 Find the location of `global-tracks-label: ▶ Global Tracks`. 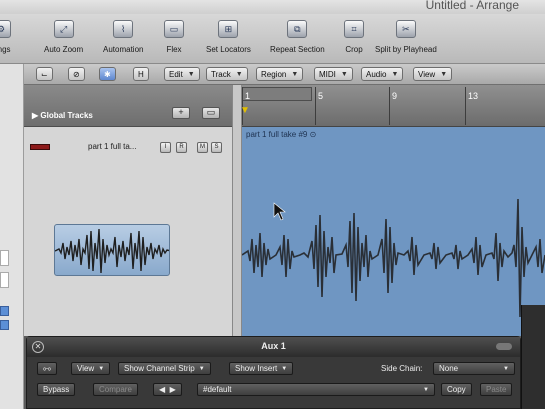

global-tracks-label: ▶ Global Tracks is located at coordinates (62, 115).